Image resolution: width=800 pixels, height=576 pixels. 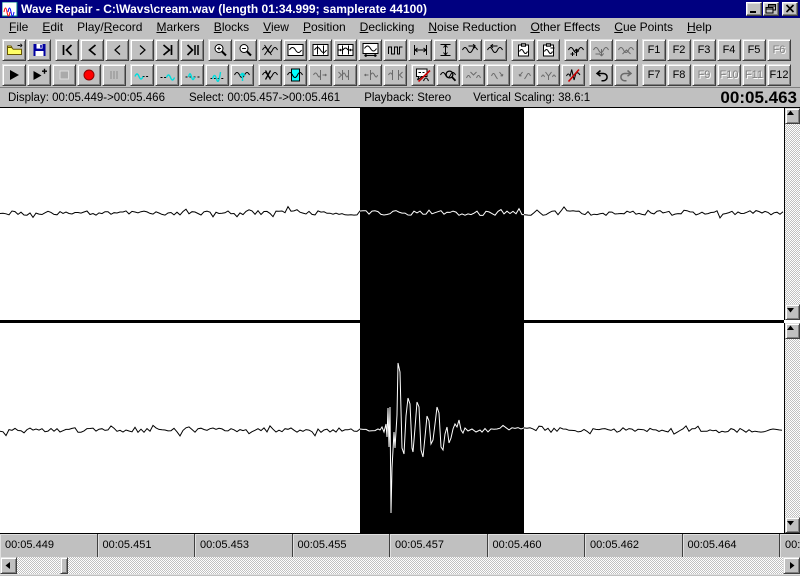 I want to click on pause-icon, so click(x=113, y=75).